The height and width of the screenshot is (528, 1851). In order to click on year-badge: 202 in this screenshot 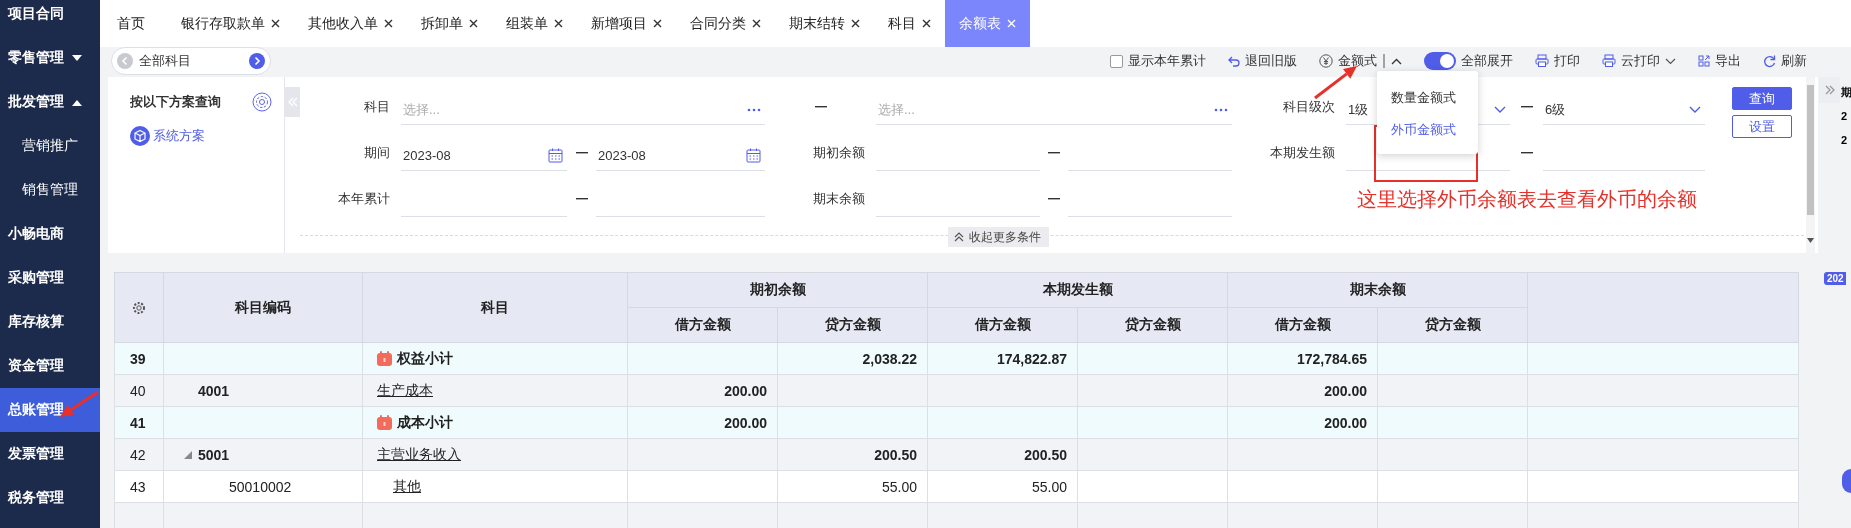, I will do `click(1835, 278)`.